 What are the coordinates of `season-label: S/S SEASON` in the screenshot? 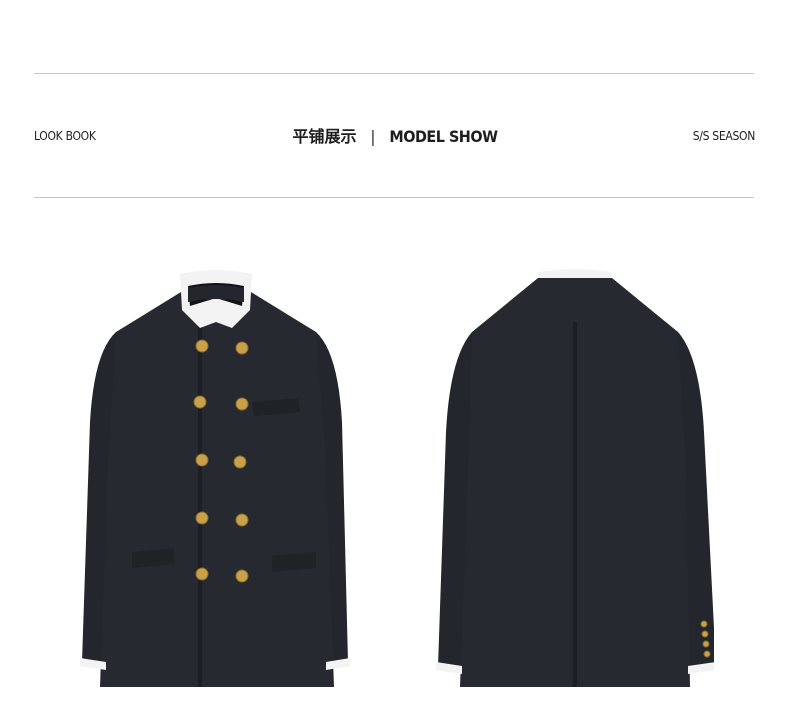 It's located at (724, 136).